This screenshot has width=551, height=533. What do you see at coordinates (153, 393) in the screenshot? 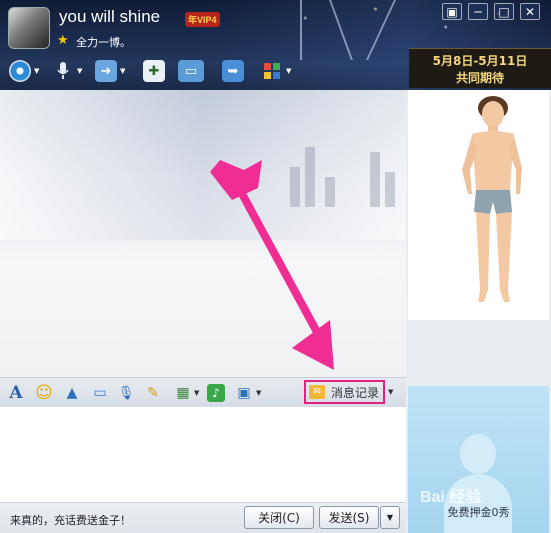
I see `note-icon: ✎` at bounding box center [153, 393].